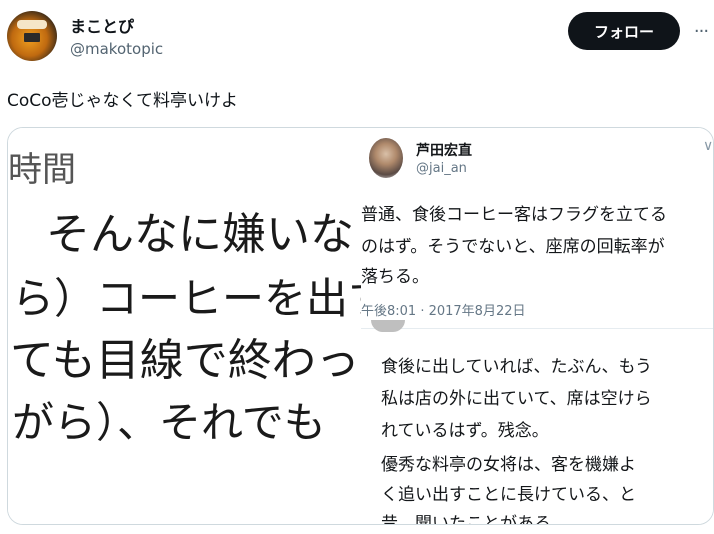  Describe the element at coordinates (708, 146) in the screenshot. I see `chevron-down-icon: ∨` at that location.